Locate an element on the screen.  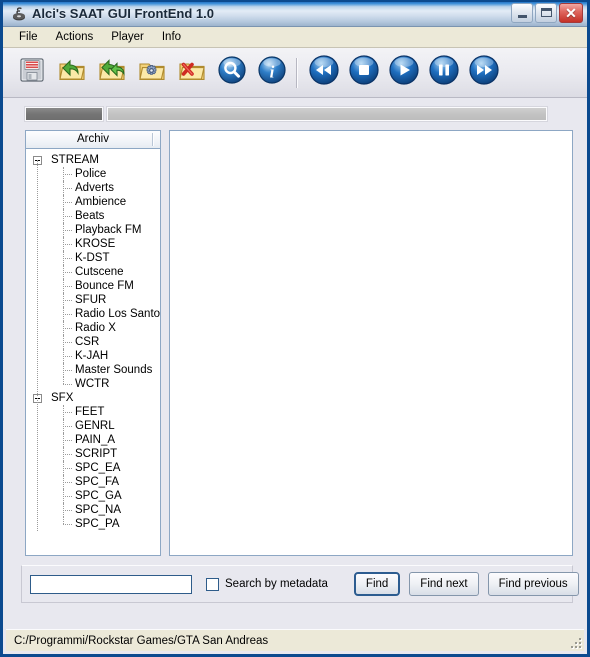
tree-item: FEET is located at coordinates (93, 412).